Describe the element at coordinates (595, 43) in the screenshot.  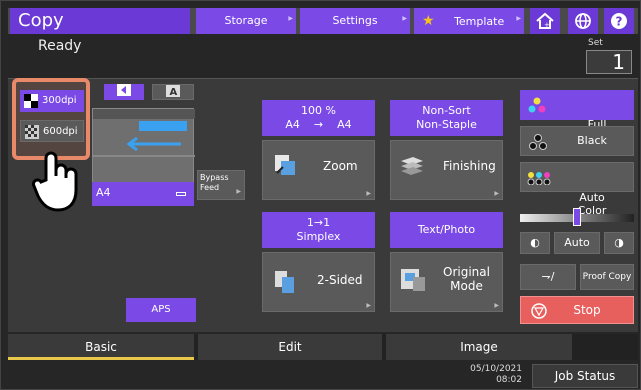
I see `set-label: Set` at that location.